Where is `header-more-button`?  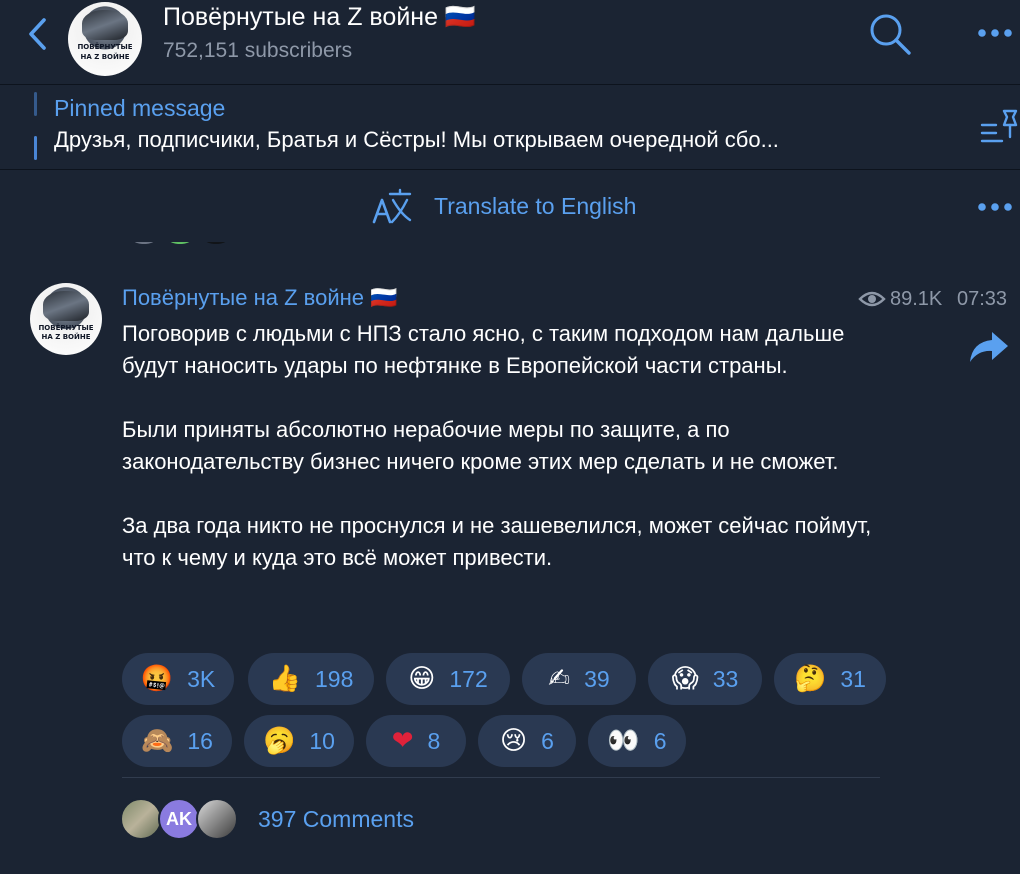 header-more-button is located at coordinates (996, 33).